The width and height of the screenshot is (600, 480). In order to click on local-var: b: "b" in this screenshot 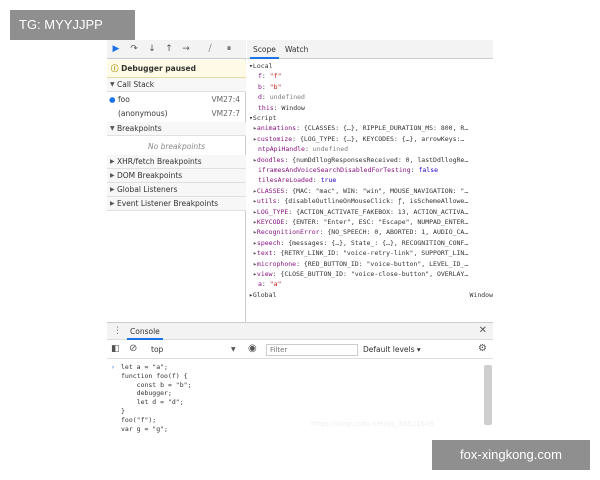, I will do `click(372, 87)`.